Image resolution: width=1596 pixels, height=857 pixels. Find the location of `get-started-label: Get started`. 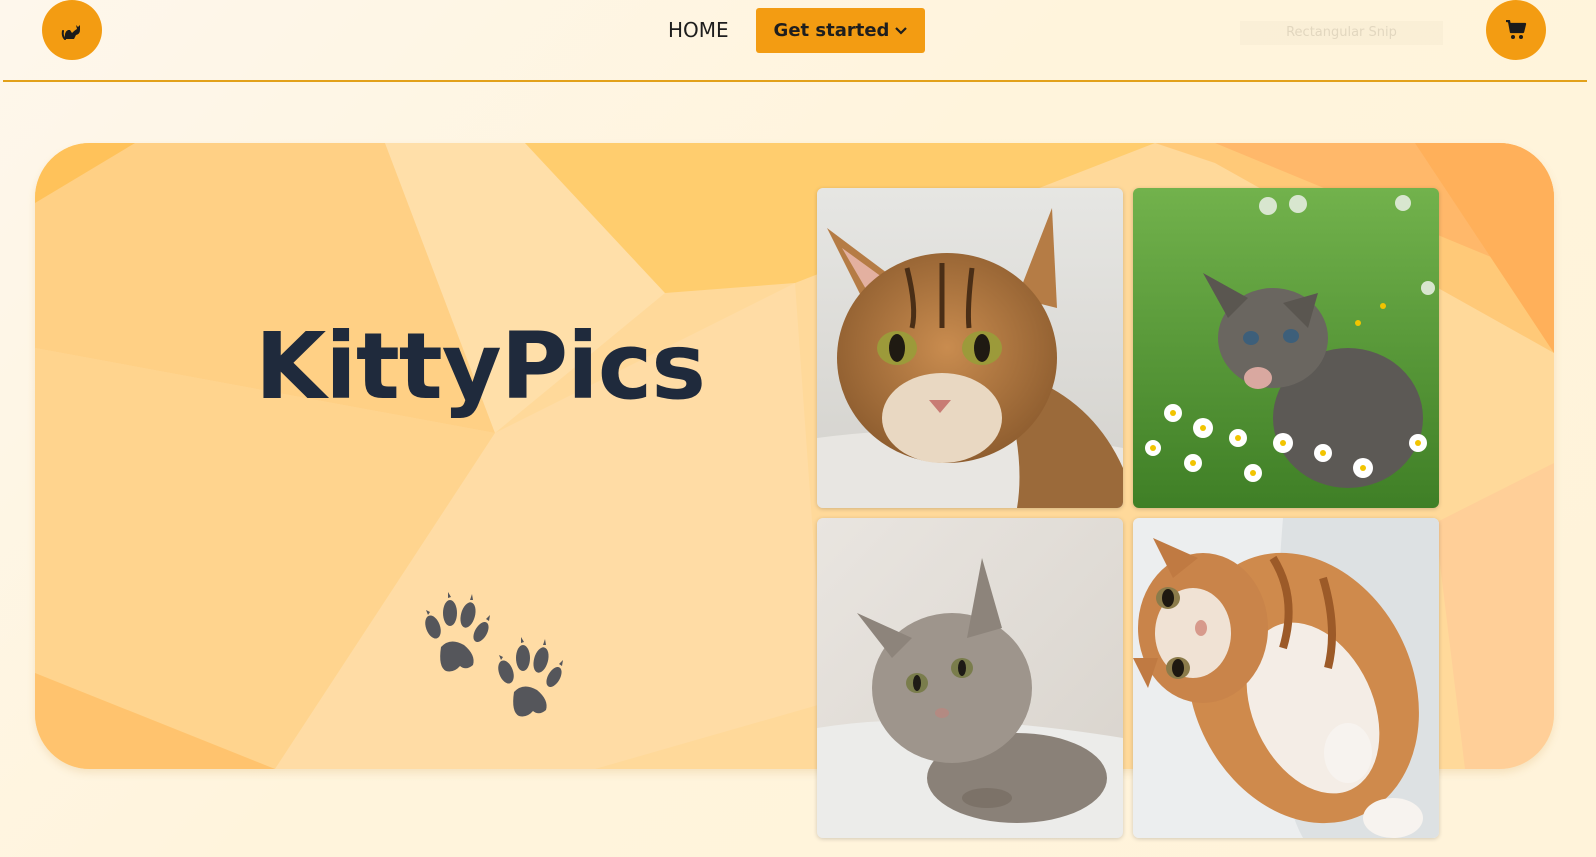

get-started-label: Get started is located at coordinates (831, 30).